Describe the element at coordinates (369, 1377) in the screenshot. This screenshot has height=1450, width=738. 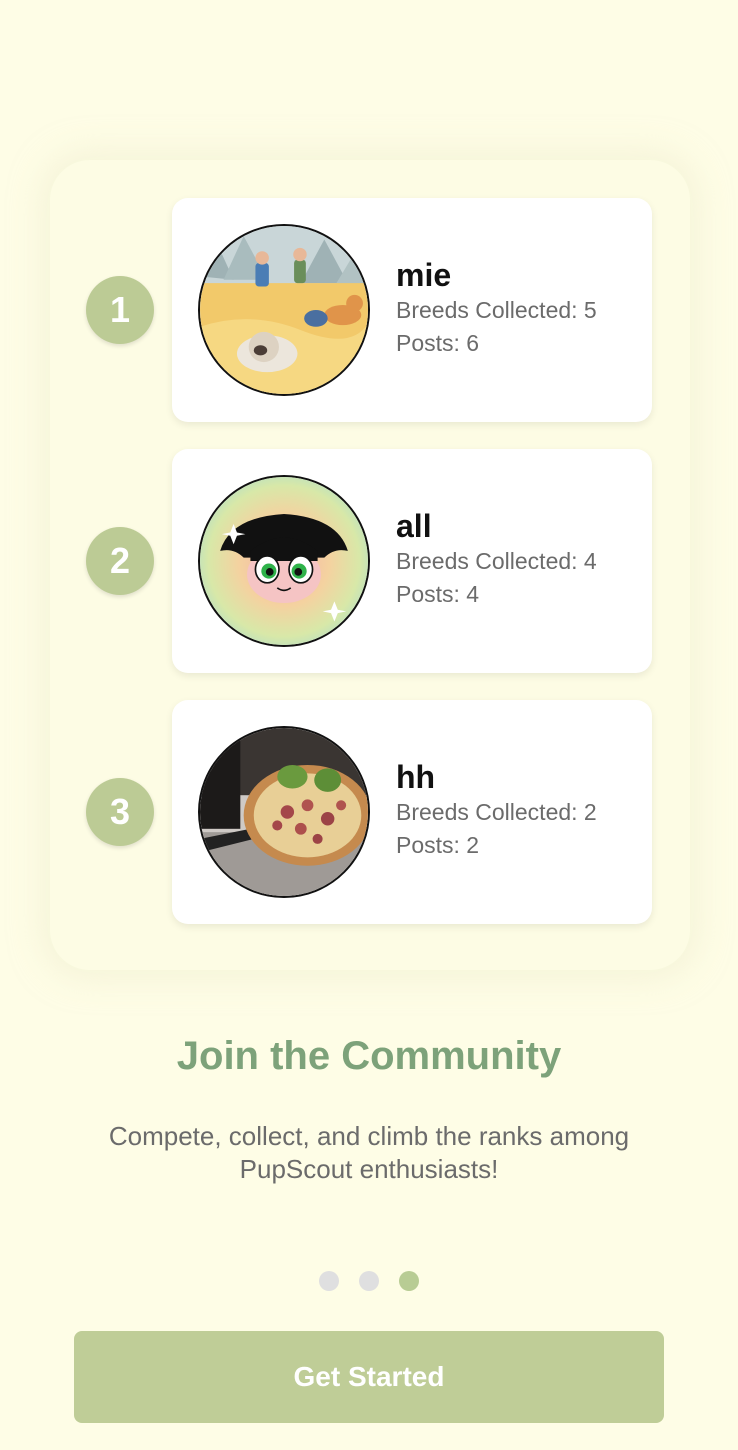
I see `get-started-button: Get Started` at that location.